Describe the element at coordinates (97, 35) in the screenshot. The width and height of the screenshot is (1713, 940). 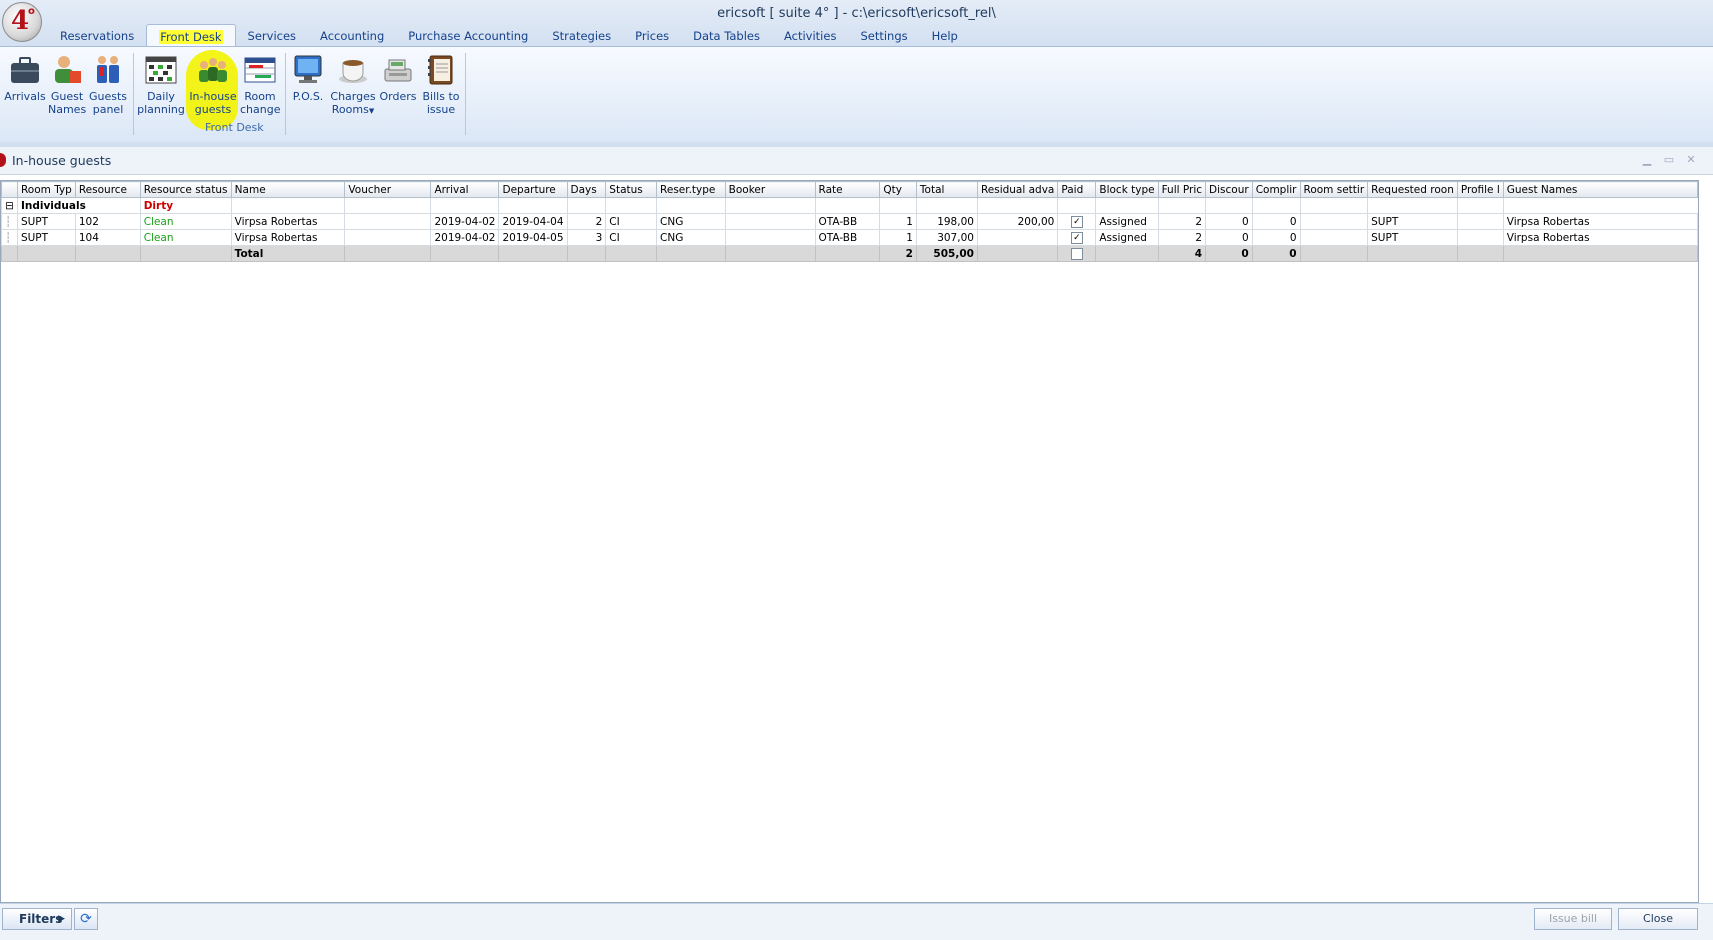
I see `tab-reservations: Reservations` at that location.